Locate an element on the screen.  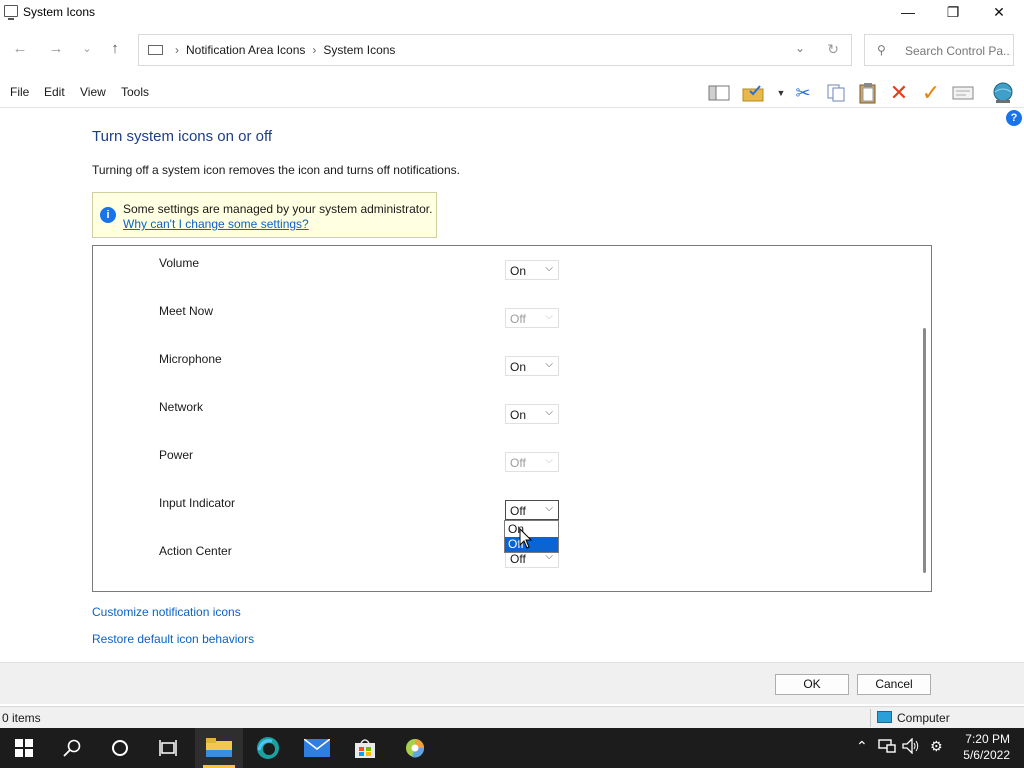
menu-file: File is located at coordinates (19, 92).